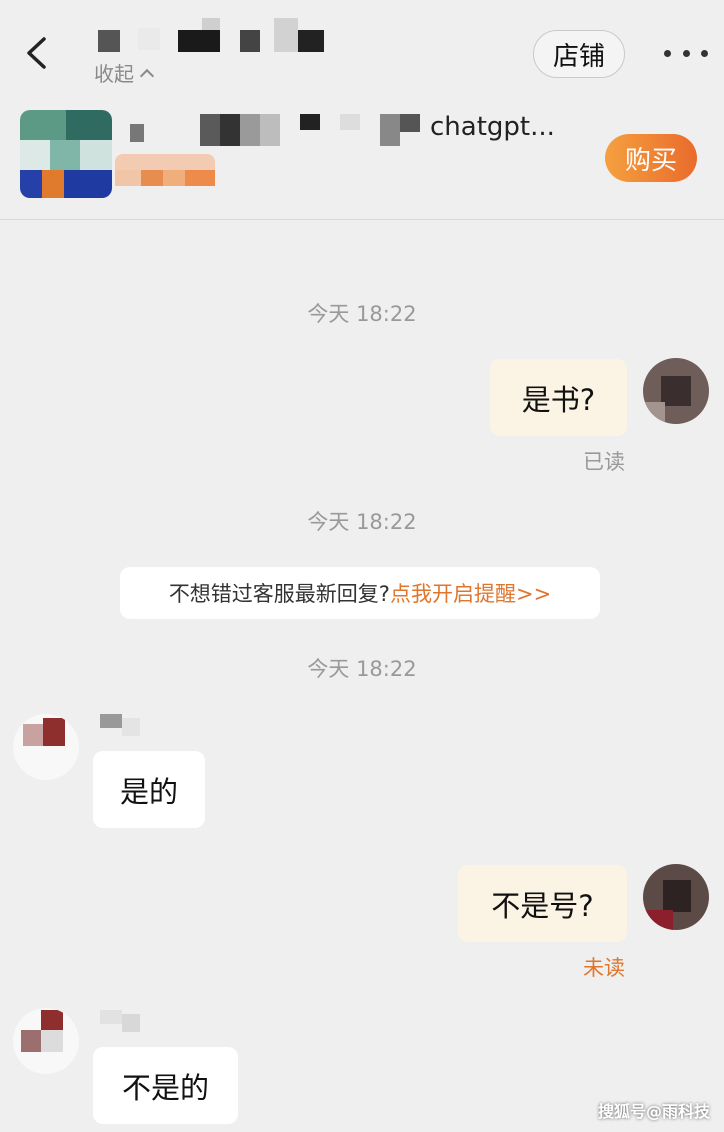 Image resolution: width=724 pixels, height=1132 pixels. What do you see at coordinates (147, 75) in the screenshot?
I see `chevron-up-icon` at bounding box center [147, 75].